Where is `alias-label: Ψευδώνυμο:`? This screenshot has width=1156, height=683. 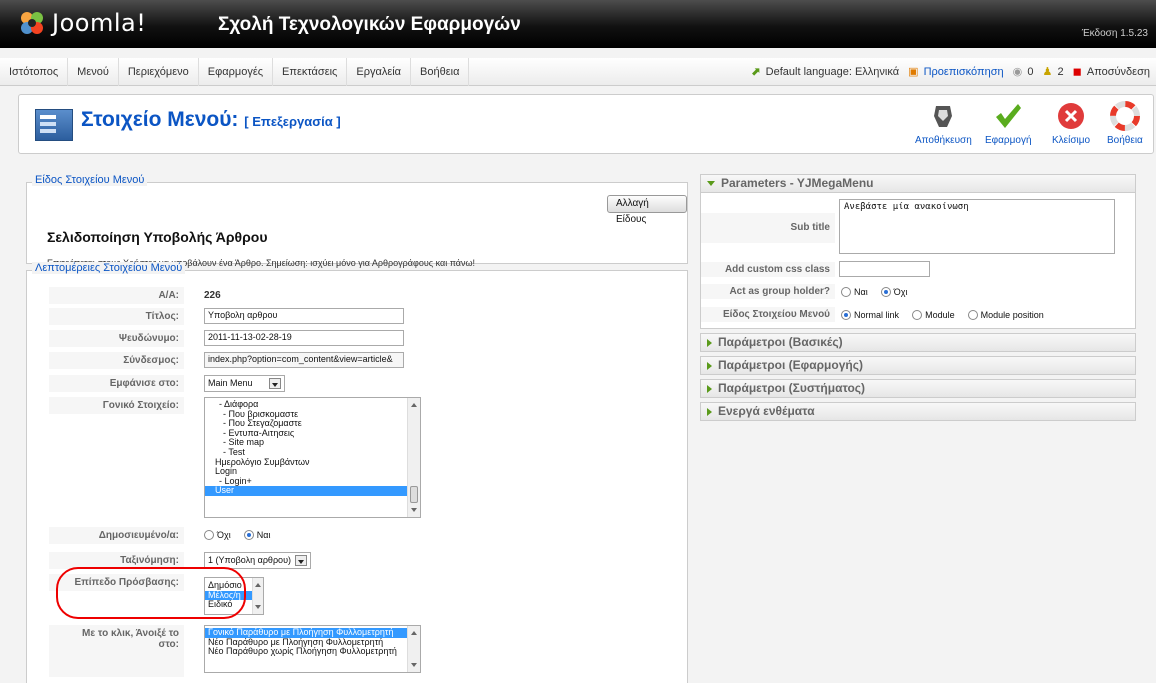 alias-label: Ψευδώνυμο: is located at coordinates (116, 338).